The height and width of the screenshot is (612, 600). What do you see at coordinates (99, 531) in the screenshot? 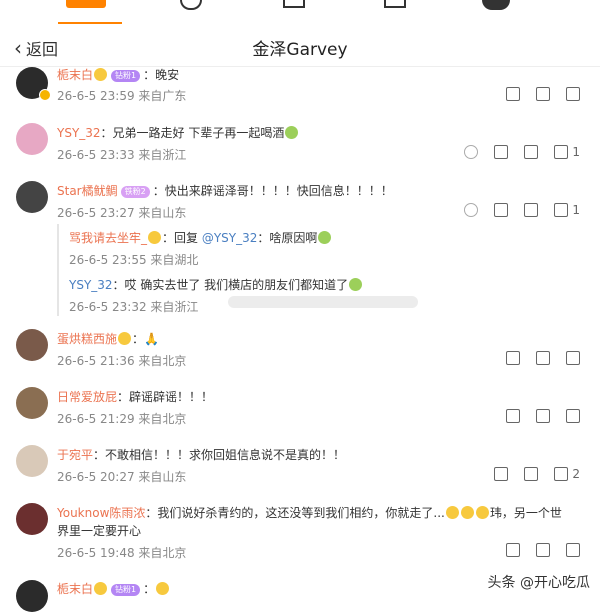
I see `comment-text-wrap: 界里一定要开心` at bounding box center [99, 531].